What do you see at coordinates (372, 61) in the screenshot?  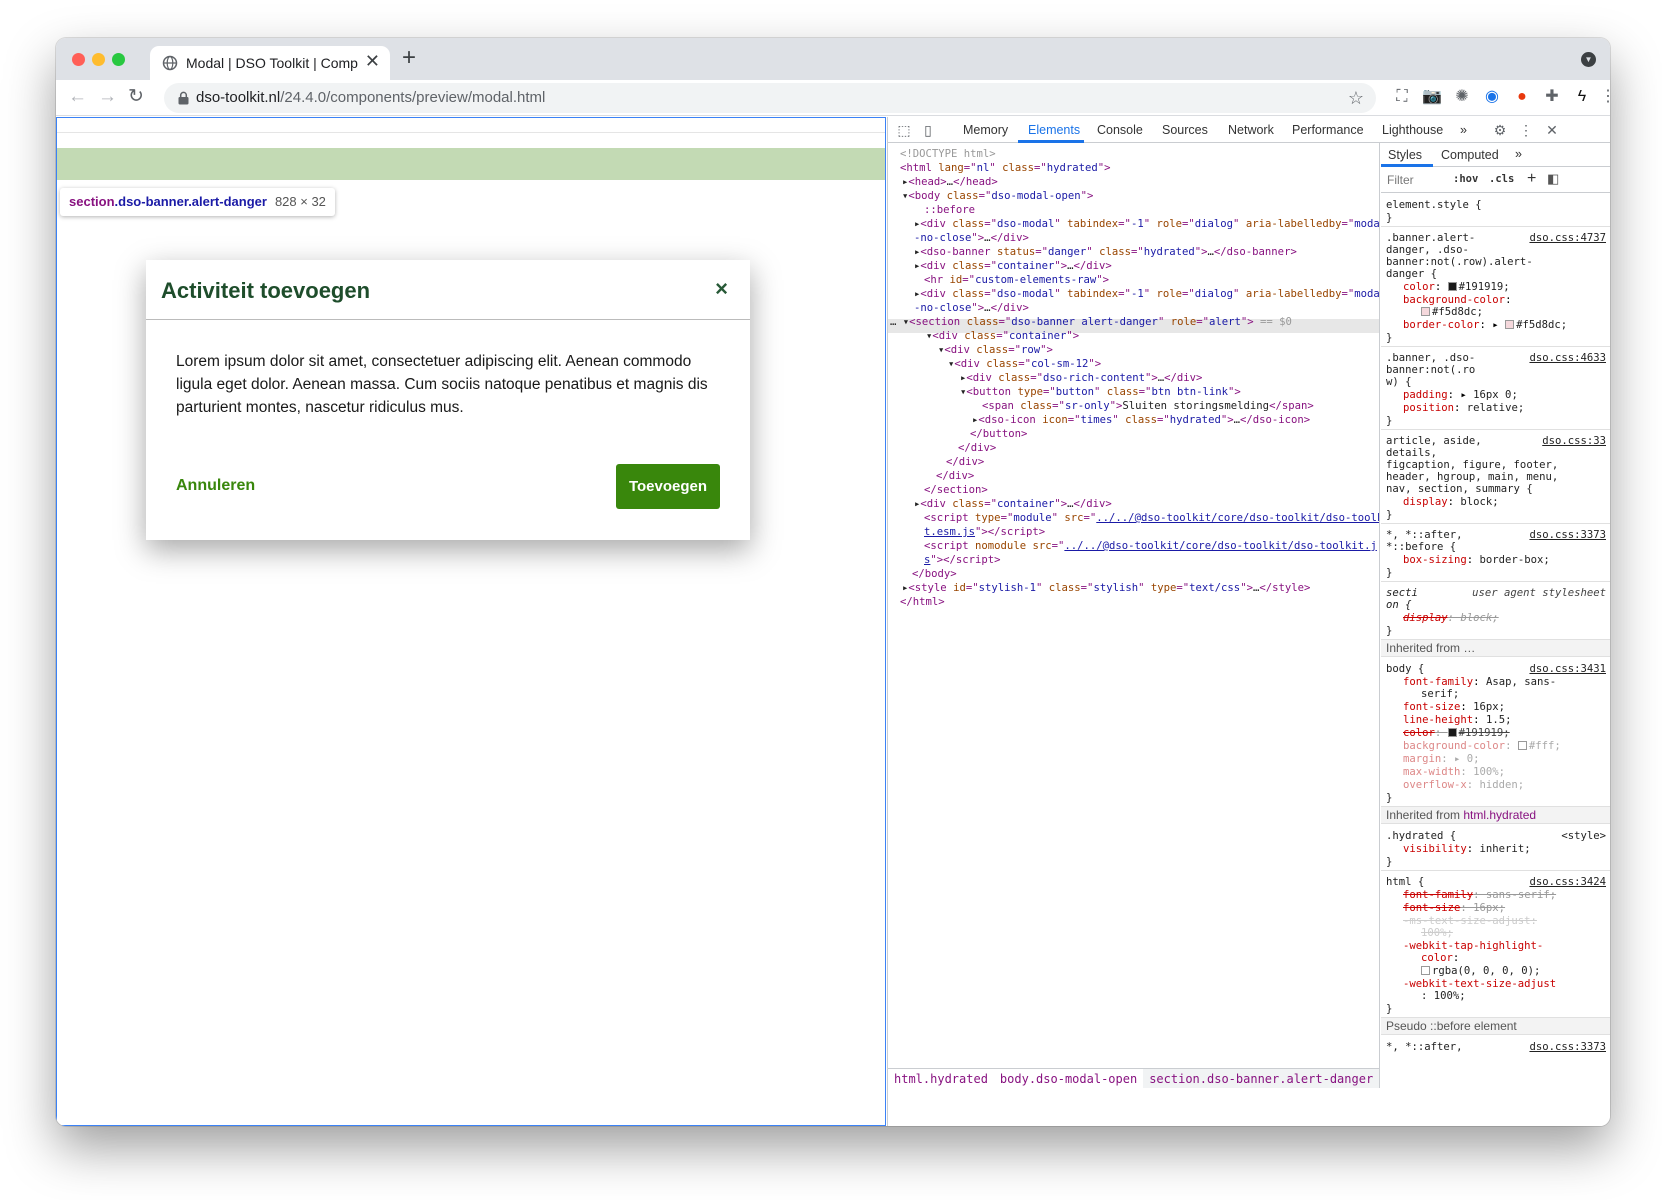 I see `close-tab-icon: ✕` at bounding box center [372, 61].